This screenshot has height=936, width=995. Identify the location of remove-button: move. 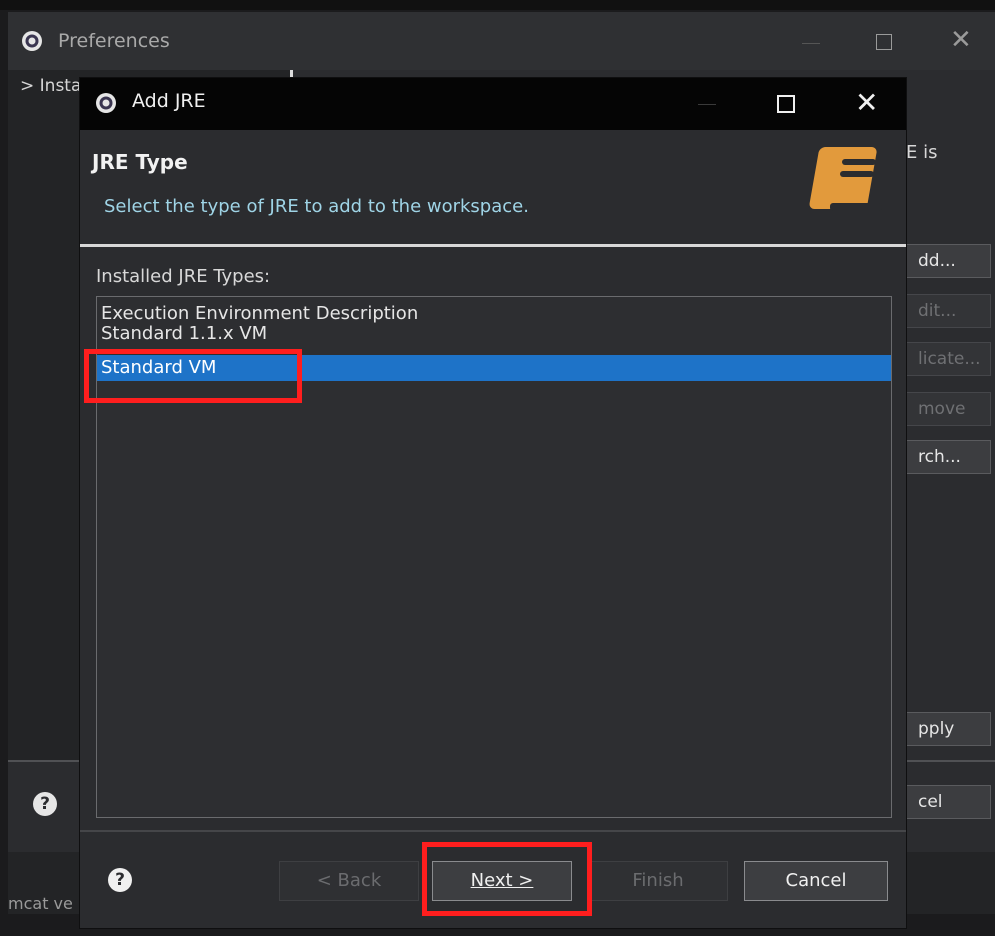
(947, 409).